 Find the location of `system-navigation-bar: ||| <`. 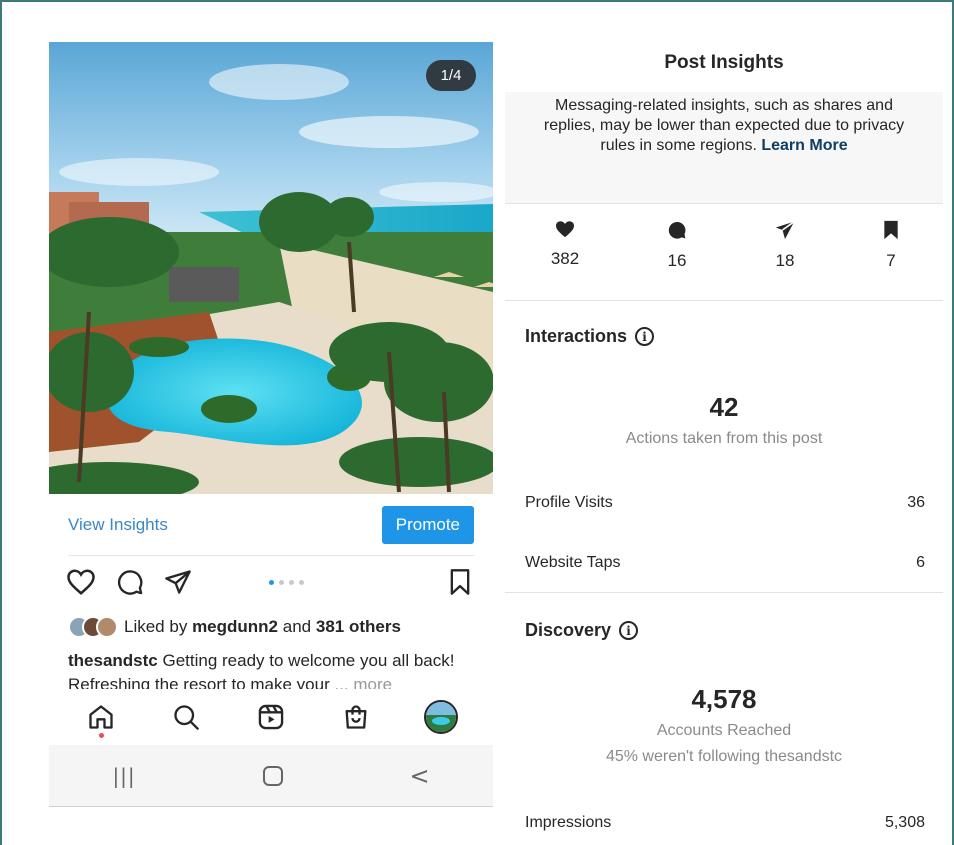

system-navigation-bar: ||| < is located at coordinates (271, 776).